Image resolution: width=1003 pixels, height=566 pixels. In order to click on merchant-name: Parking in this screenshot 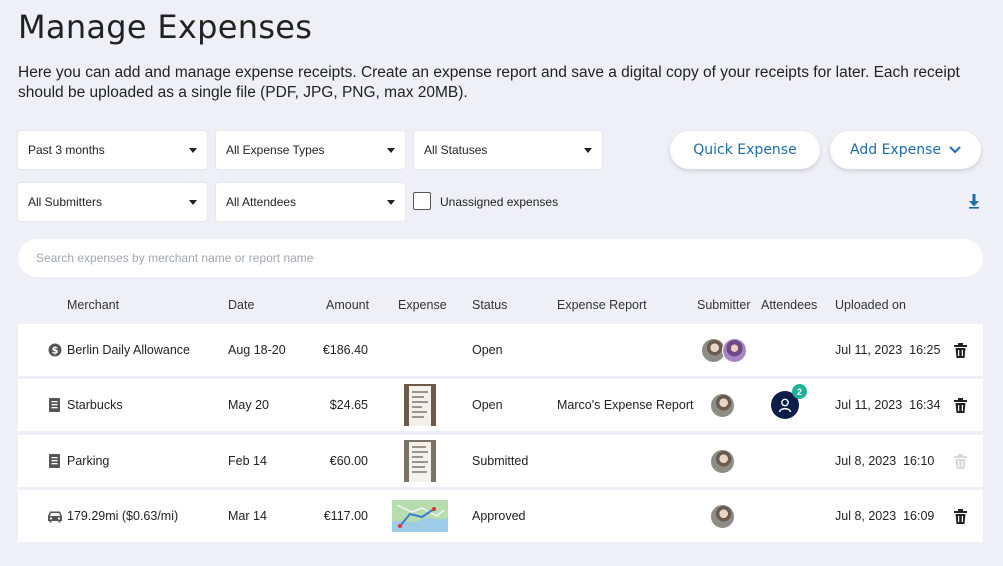, I will do `click(88, 461)`.